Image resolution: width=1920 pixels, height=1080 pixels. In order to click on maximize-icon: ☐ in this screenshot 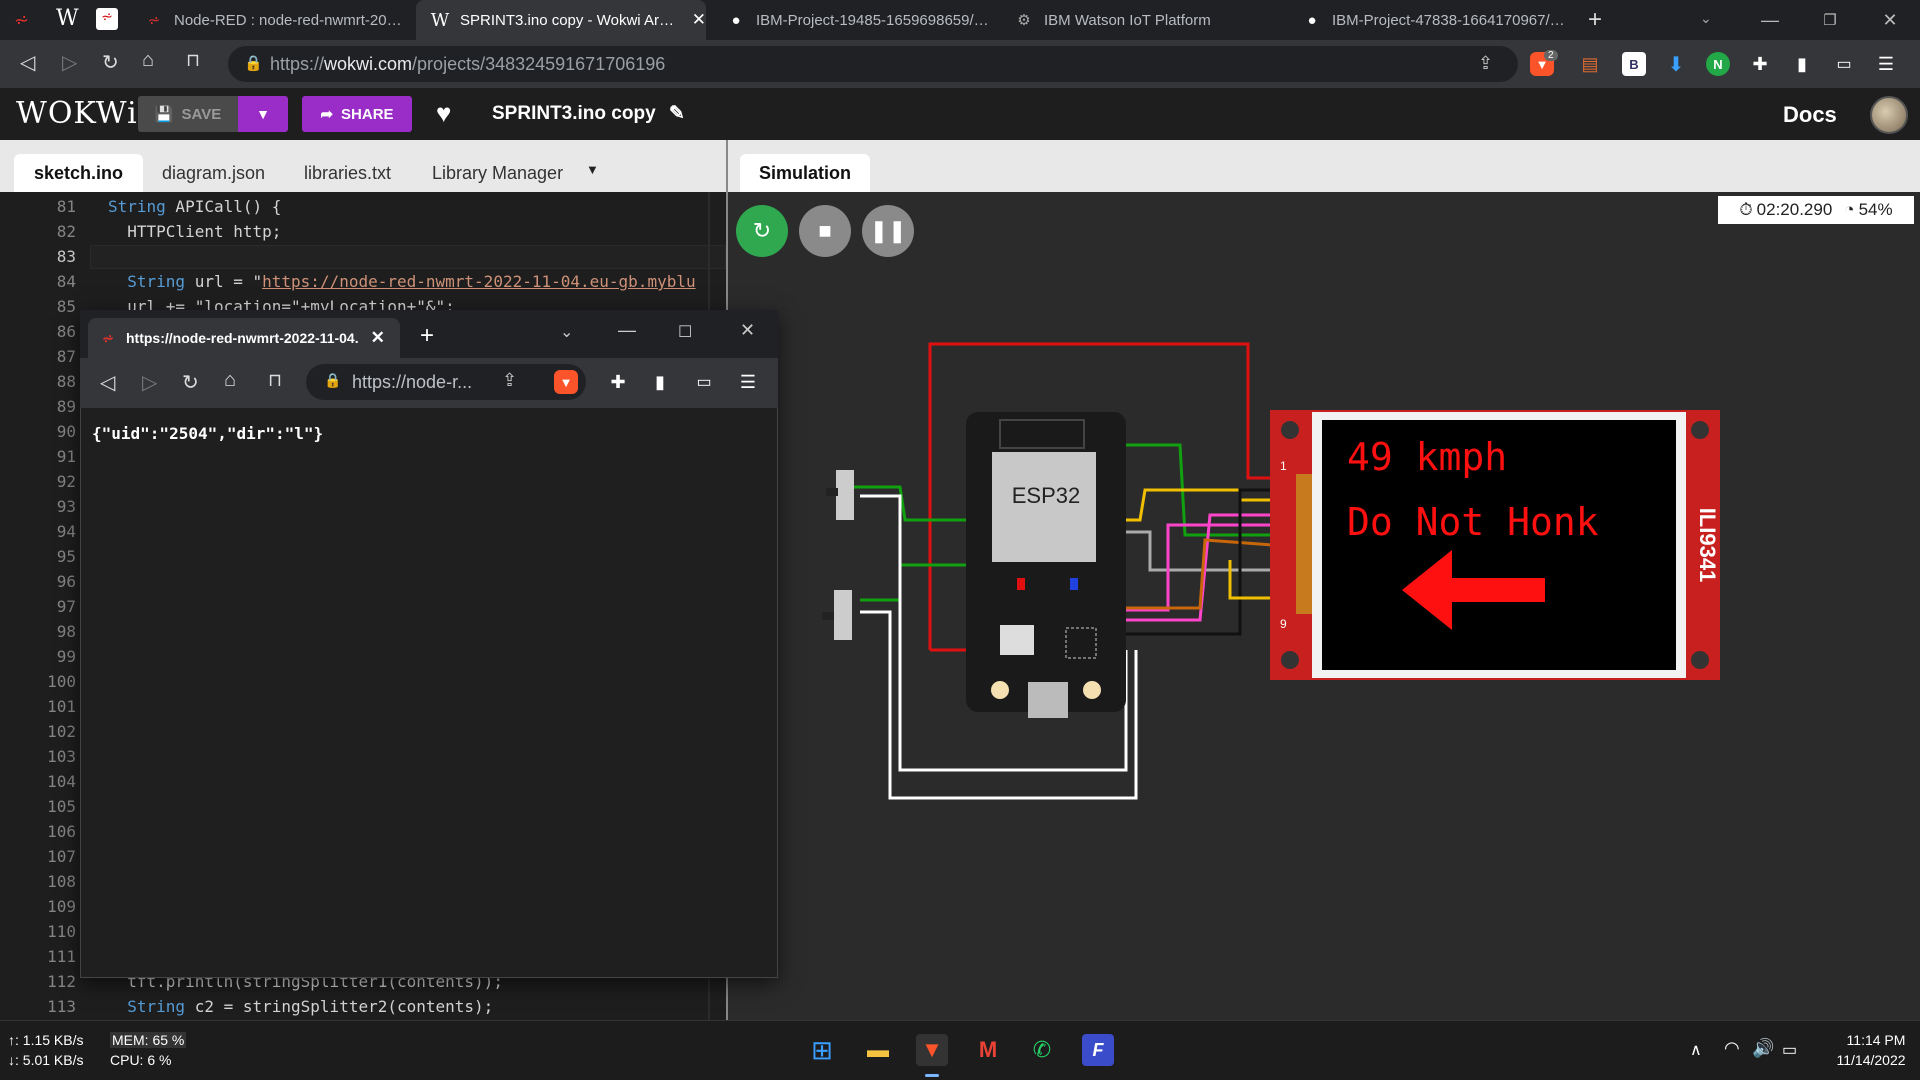, I will do `click(685, 332)`.